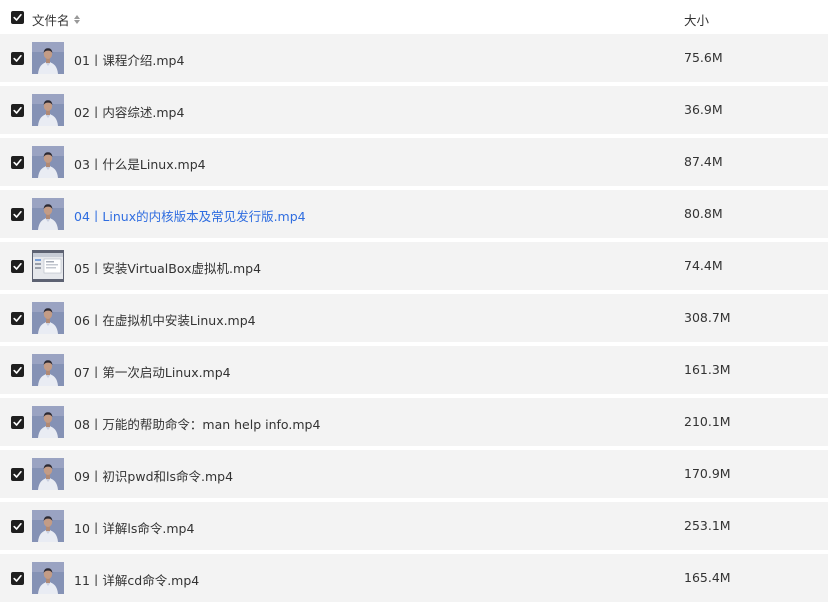 This screenshot has height=606, width=828. Describe the element at coordinates (167, 267) in the screenshot. I see `file-name: 05丨安装VirtualBox虚拟机.mp4` at that location.